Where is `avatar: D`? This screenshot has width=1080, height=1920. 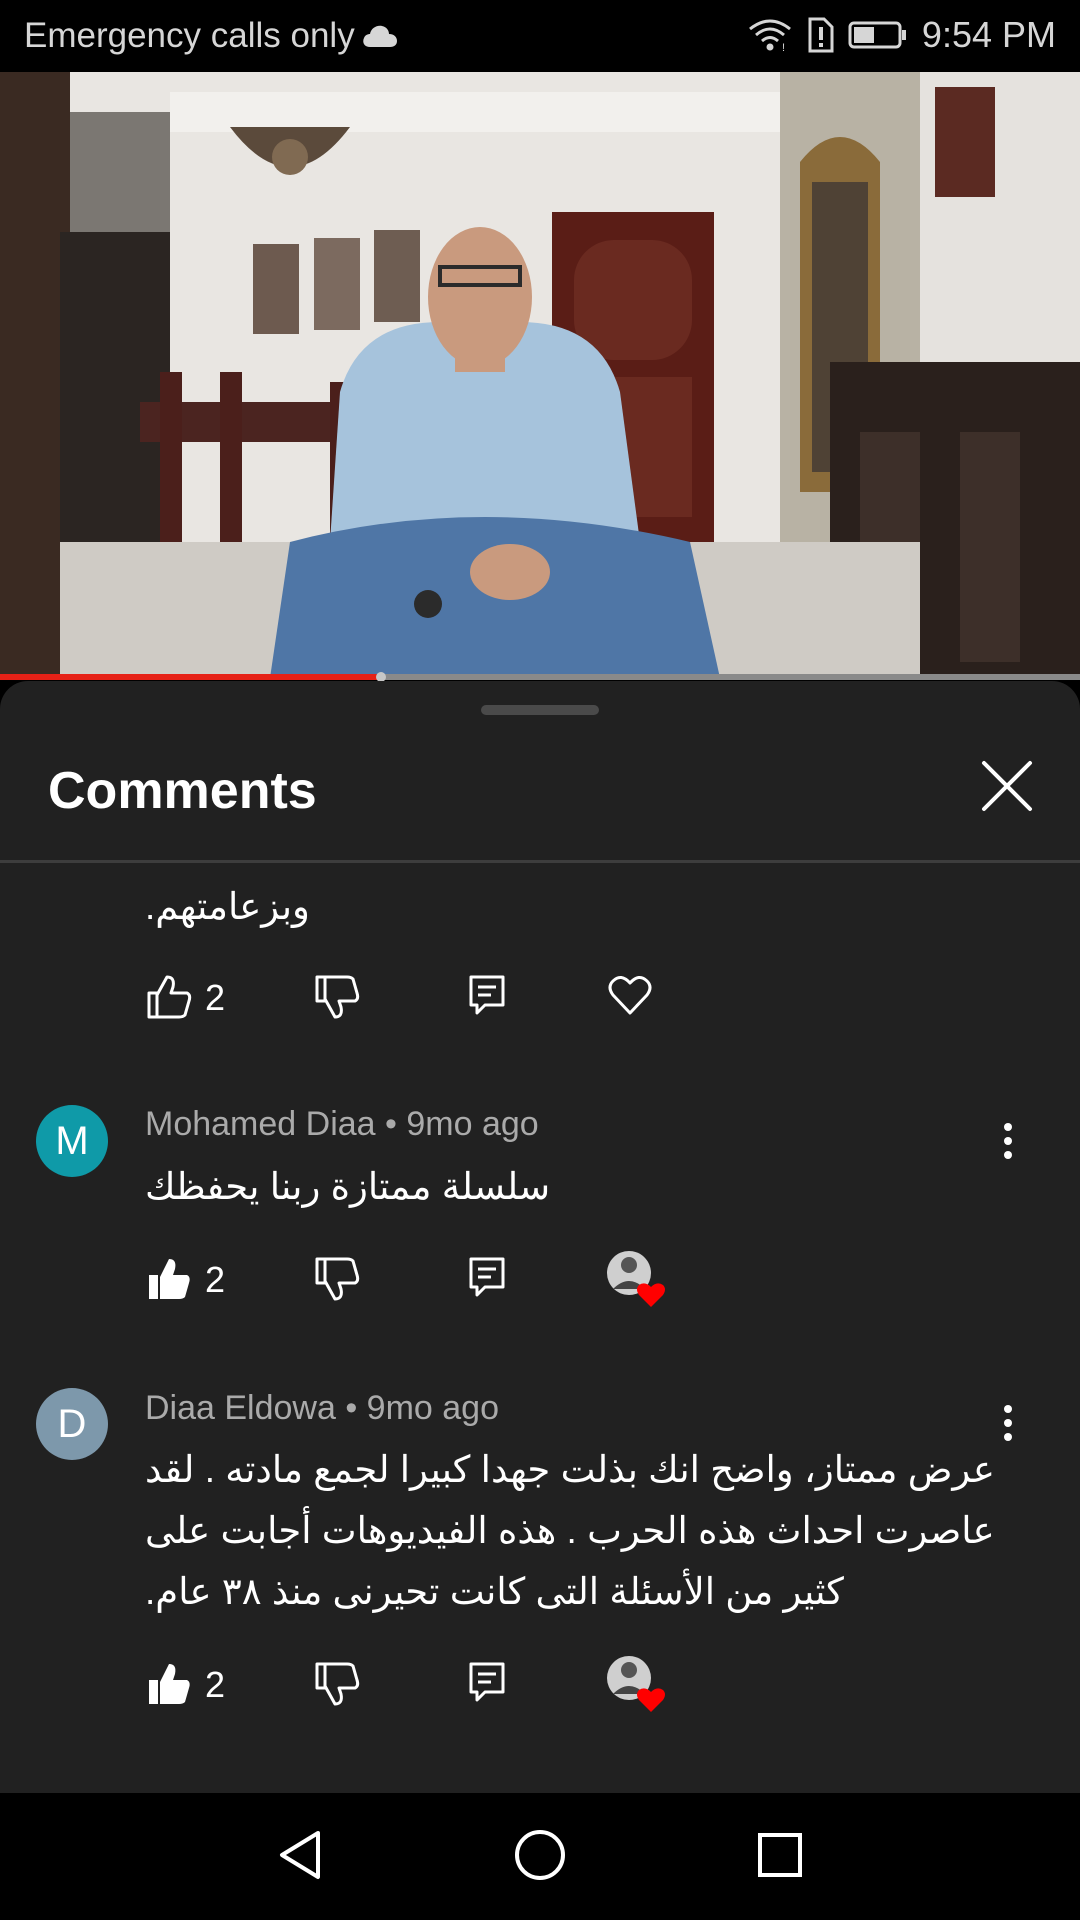
avatar: D is located at coordinates (72, 1424).